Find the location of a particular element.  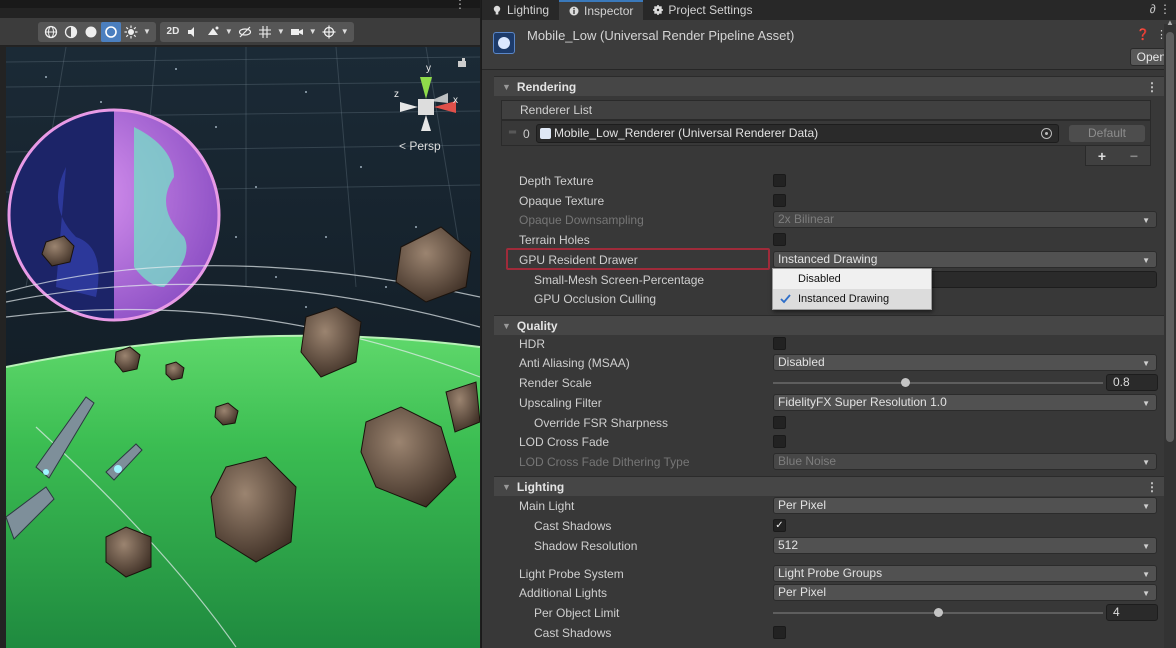

opaque-downsampling-label: Opaque Downsampling is located at coordinates (581, 219).